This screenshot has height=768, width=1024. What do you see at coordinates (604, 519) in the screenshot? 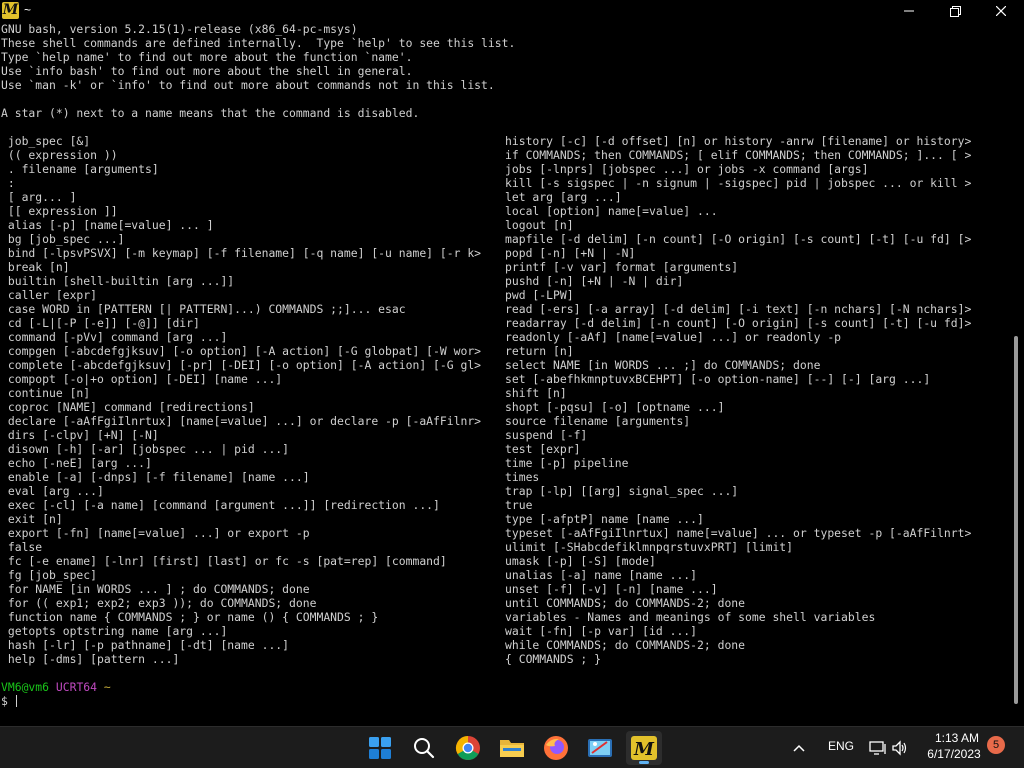
I see `help-command-right: type [-afptP] name [name ...]` at bounding box center [604, 519].